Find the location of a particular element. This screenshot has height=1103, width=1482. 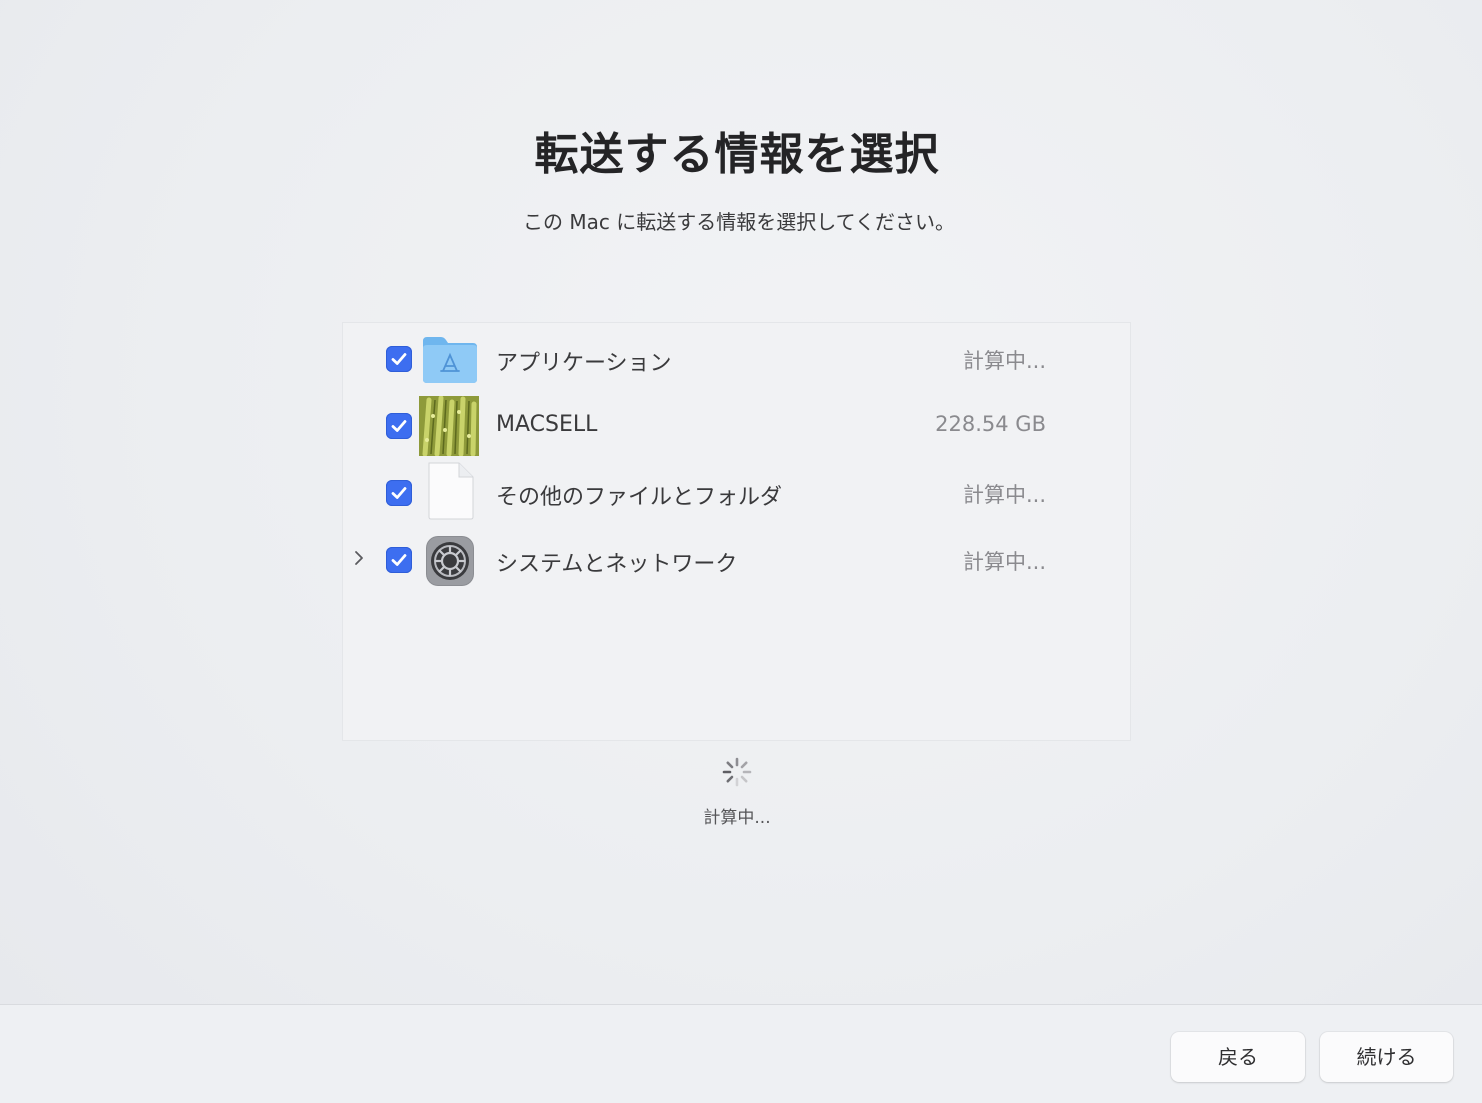

checkbox-system-network is located at coordinates (399, 560).